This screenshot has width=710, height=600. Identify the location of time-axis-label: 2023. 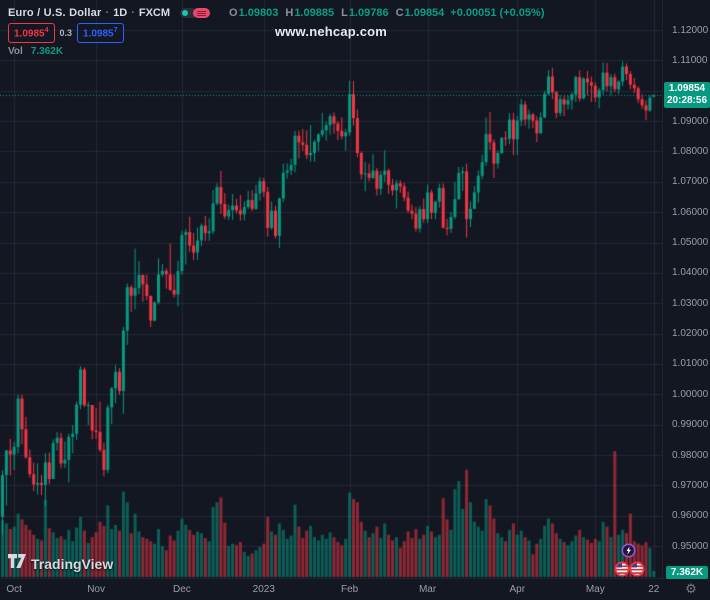
(263, 589).